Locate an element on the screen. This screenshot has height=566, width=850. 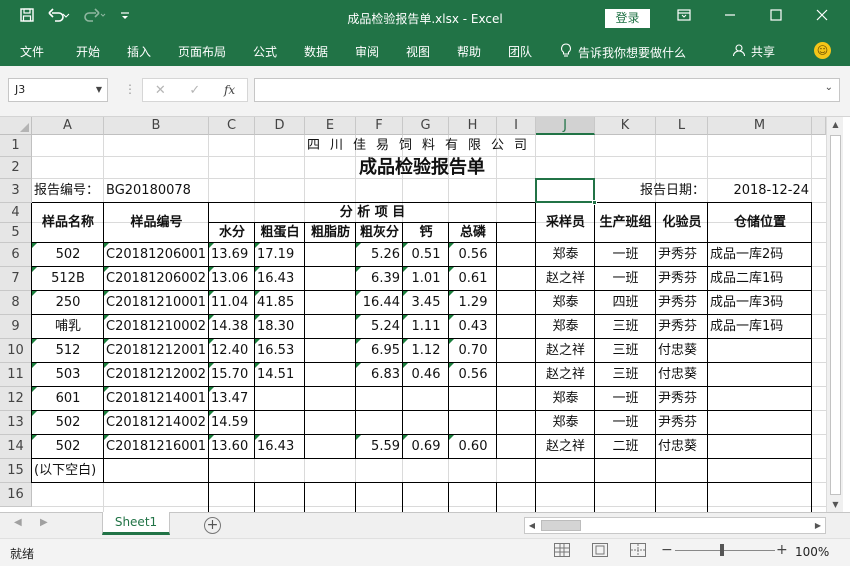
header-sample-name: 样品名称 is located at coordinates (68, 223).